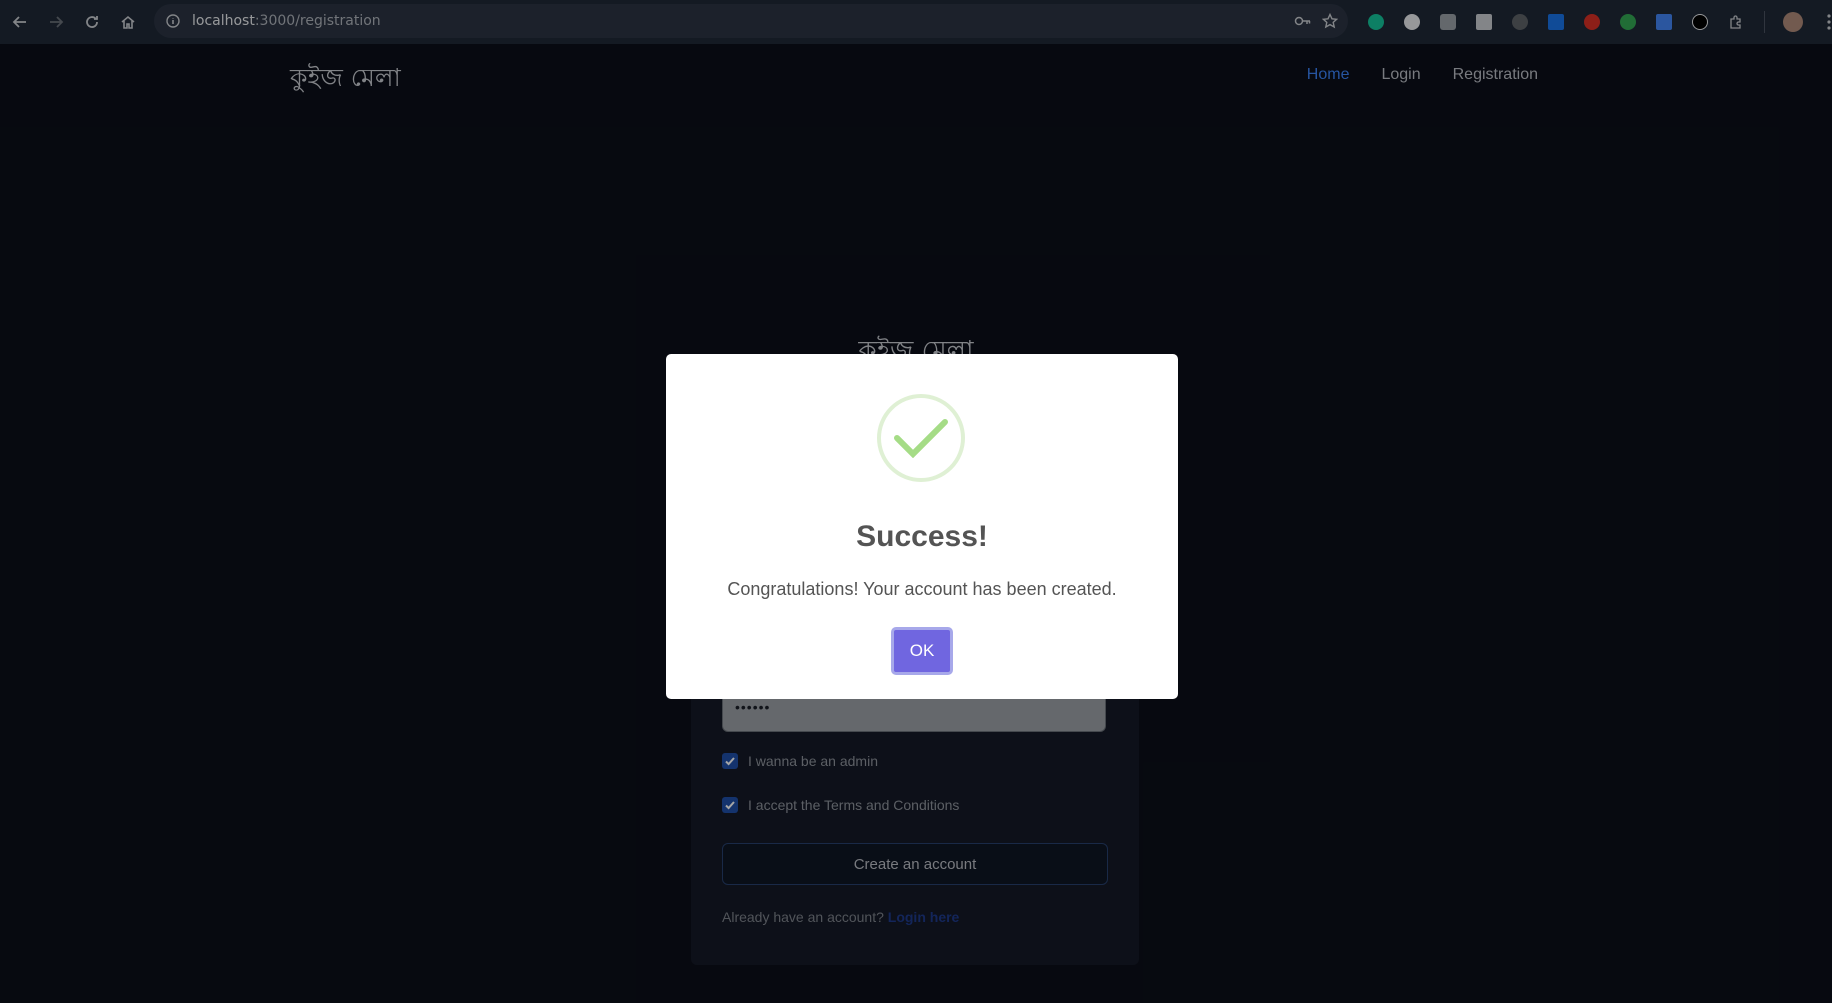 The width and height of the screenshot is (1832, 1003). Describe the element at coordinates (922, 651) in the screenshot. I see `ok-button: OK` at that location.